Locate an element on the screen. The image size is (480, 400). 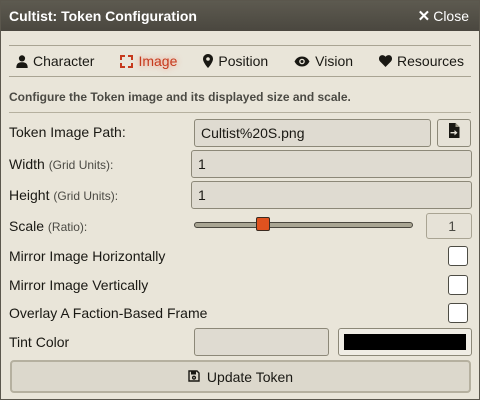
tab-character: Character is located at coordinates (55, 61).